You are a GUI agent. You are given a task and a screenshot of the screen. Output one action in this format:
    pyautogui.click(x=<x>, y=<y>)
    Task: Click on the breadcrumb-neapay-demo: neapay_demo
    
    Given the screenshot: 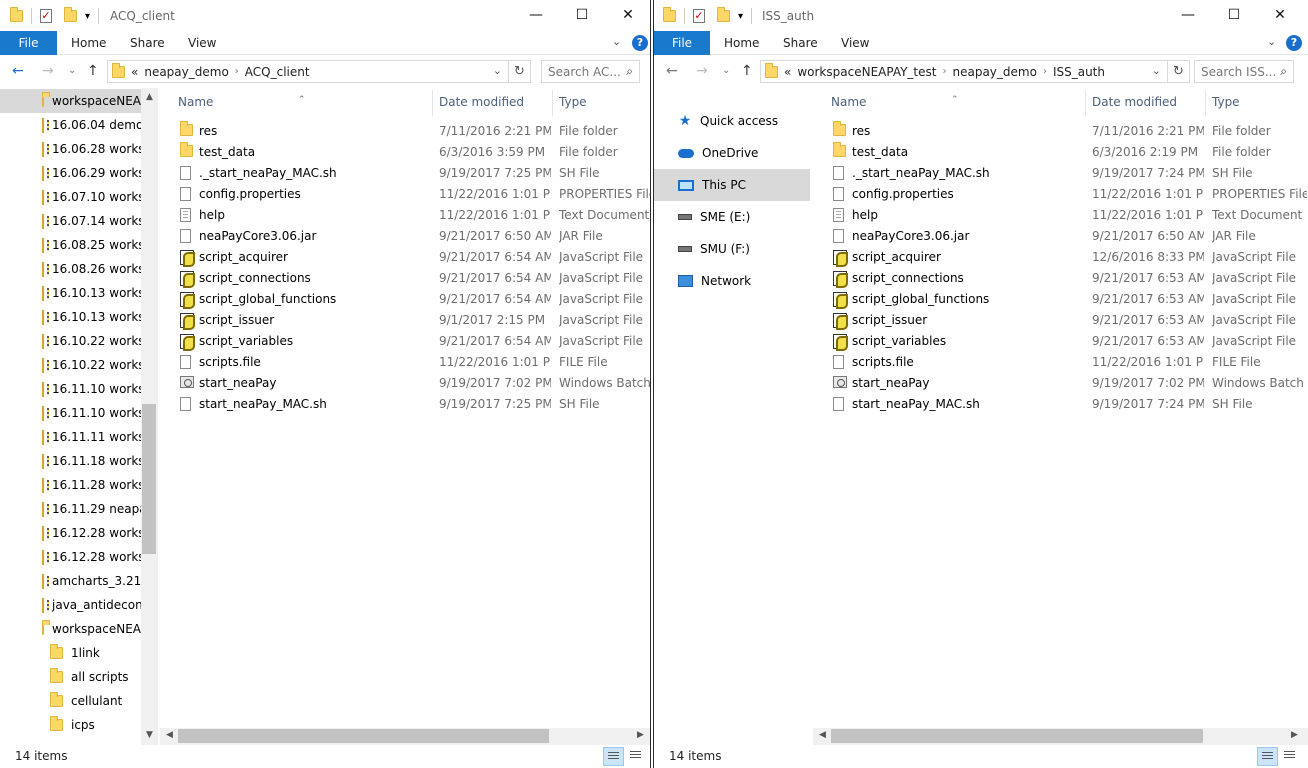 What is the action you would take?
    pyautogui.click(x=994, y=72)
    